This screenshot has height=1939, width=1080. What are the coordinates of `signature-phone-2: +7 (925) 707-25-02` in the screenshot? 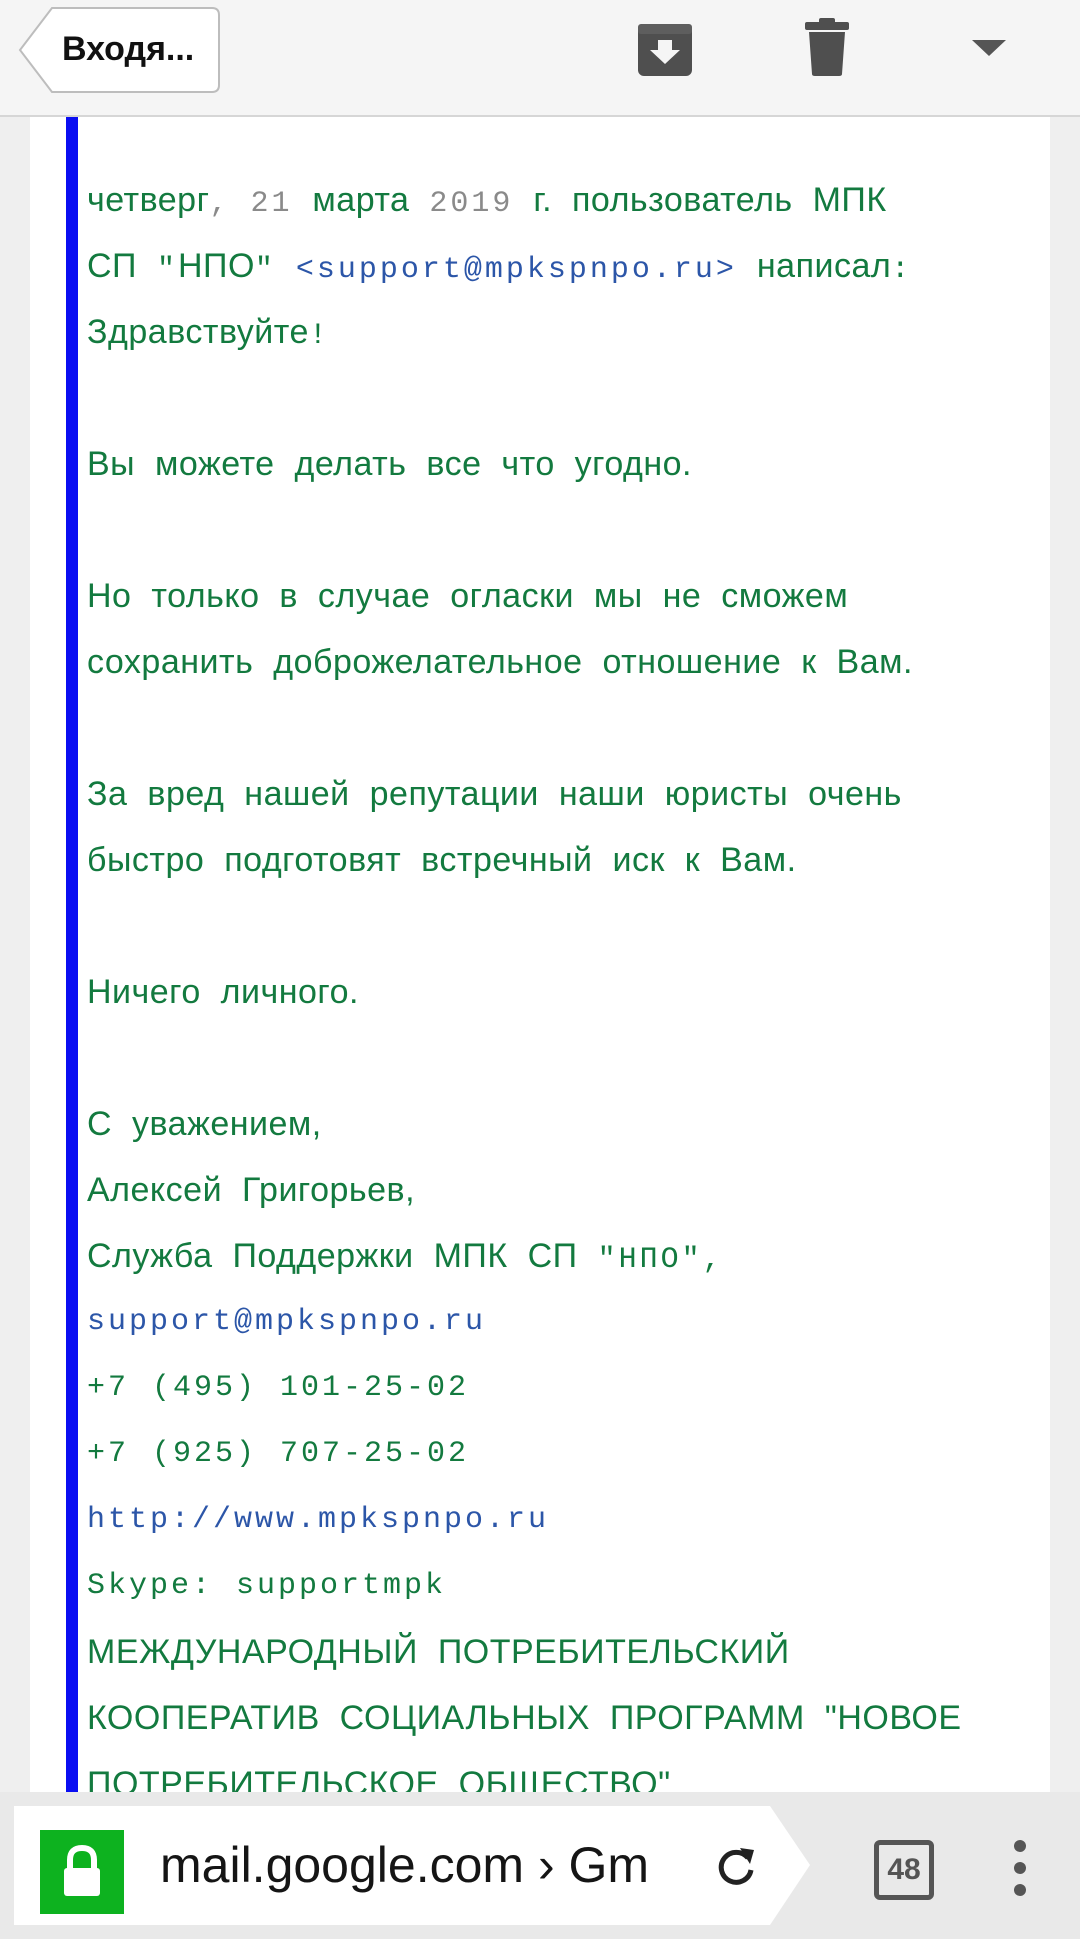 It's located at (562, 1454).